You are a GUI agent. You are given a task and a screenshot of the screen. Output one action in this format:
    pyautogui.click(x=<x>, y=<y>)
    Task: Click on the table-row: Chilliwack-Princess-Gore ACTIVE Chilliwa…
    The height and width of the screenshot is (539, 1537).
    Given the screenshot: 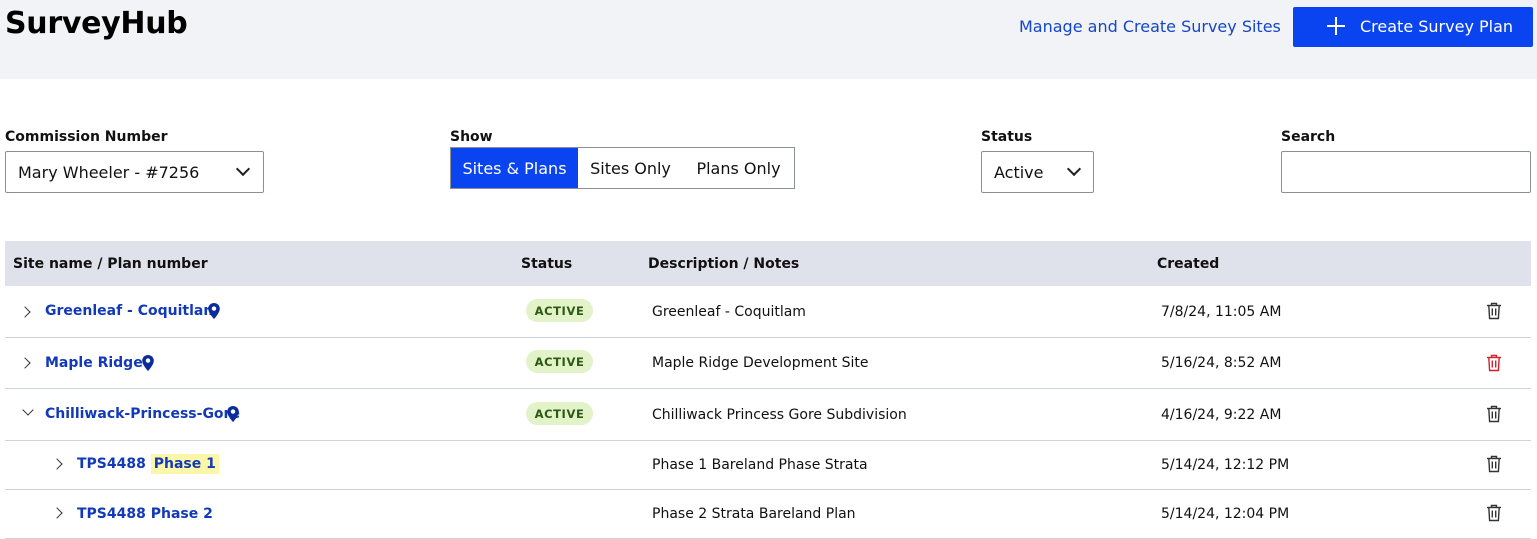 What is the action you would take?
    pyautogui.click(x=768, y=415)
    